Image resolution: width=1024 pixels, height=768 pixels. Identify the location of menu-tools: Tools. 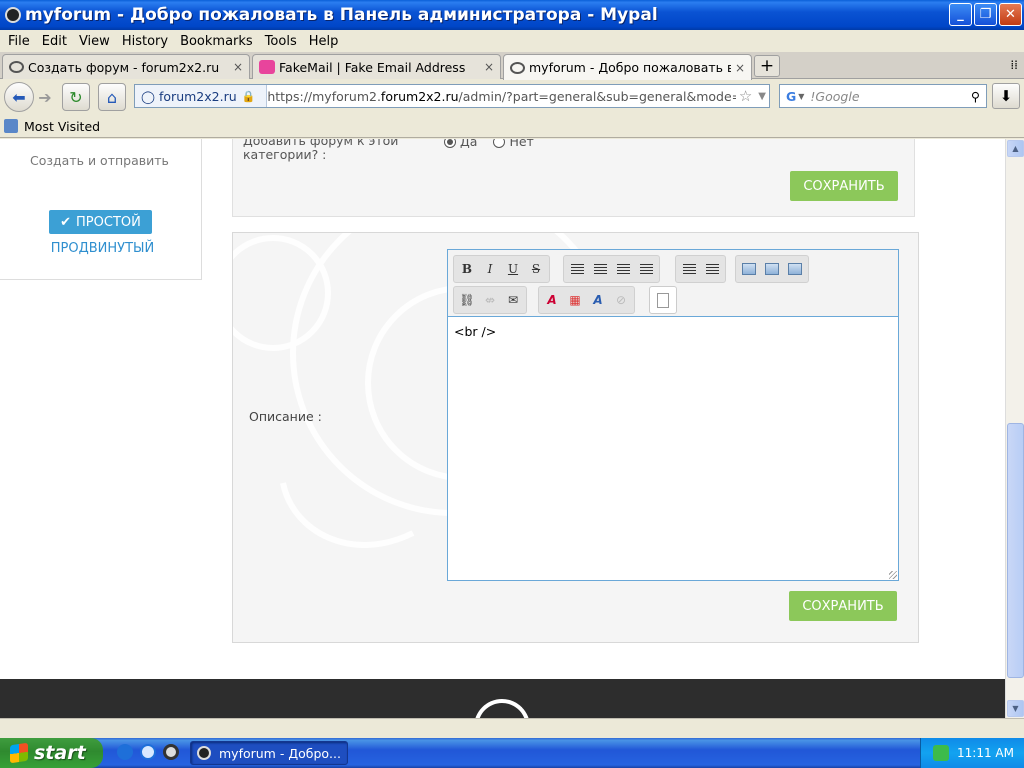
(281, 41).